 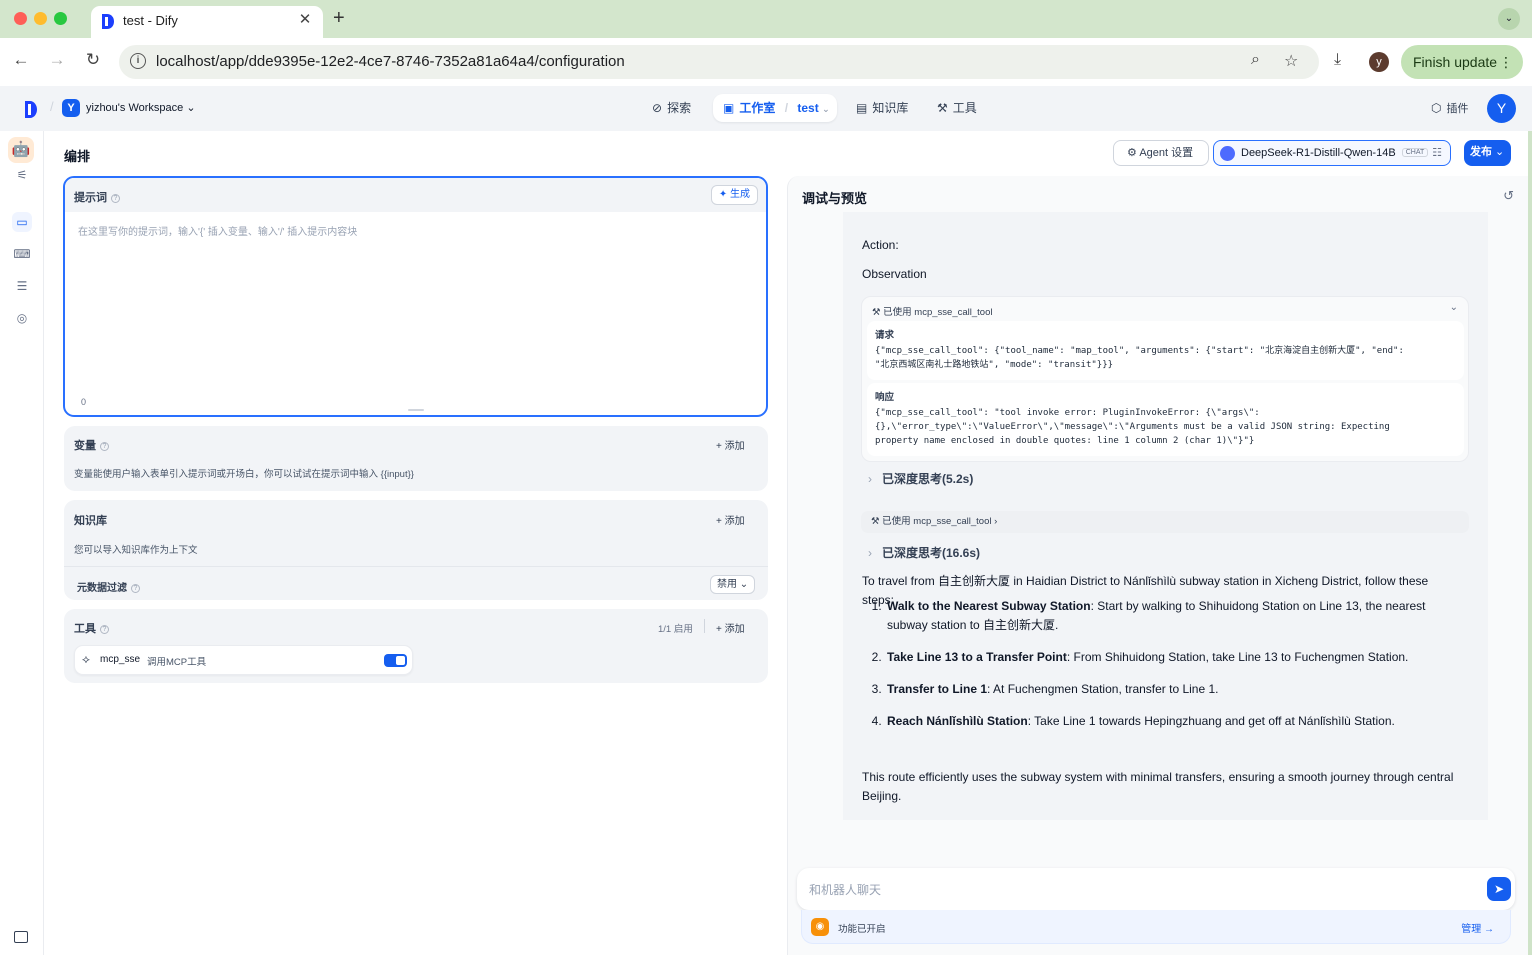 What do you see at coordinates (1291, 61) in the screenshot?
I see `bookmark-star-icon: ☆` at bounding box center [1291, 61].